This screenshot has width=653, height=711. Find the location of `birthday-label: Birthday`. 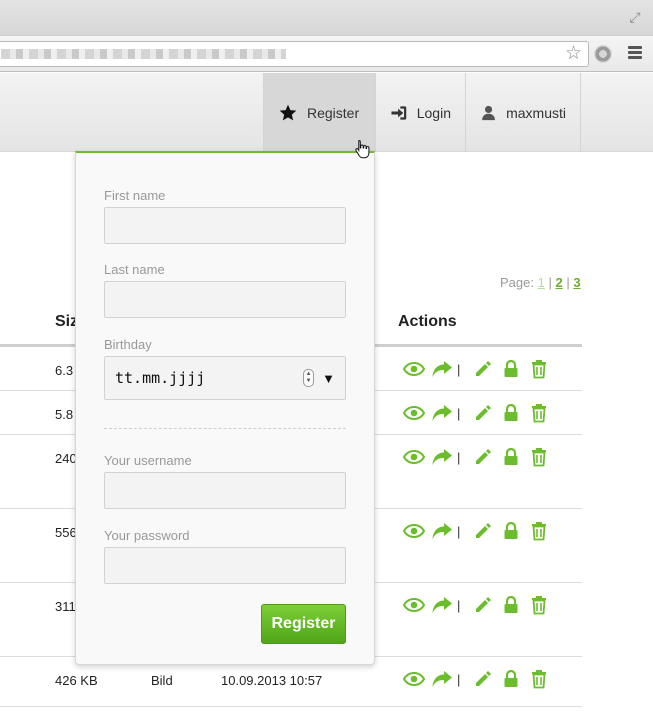

birthday-label: Birthday is located at coordinates (128, 344).